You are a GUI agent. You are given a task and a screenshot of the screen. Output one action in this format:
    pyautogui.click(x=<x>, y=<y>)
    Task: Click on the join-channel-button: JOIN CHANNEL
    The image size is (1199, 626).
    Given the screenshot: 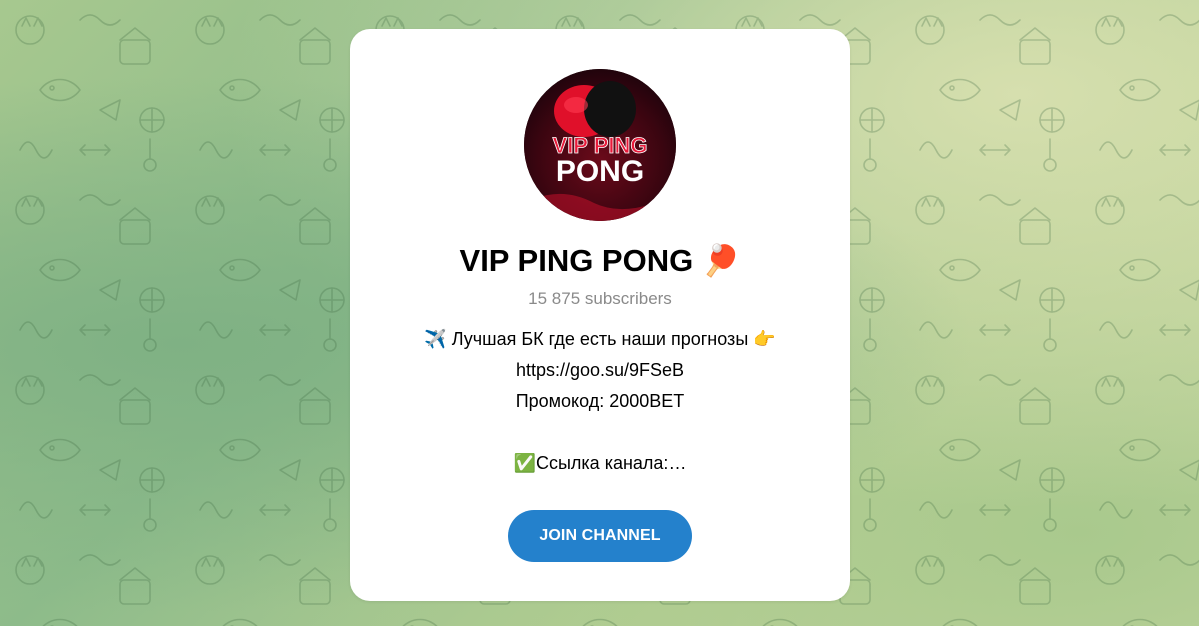 What is the action you would take?
    pyautogui.click(x=600, y=536)
    